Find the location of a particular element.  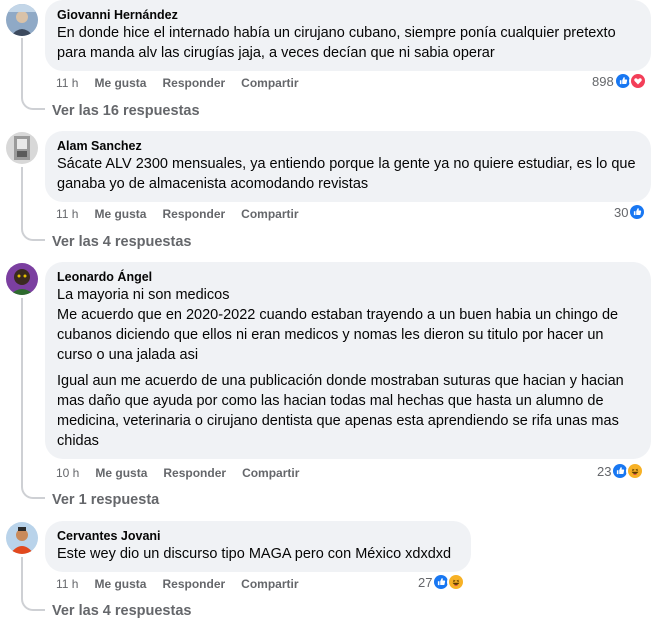

comment-actions: 10 h Me gusta Responder Compartir is located at coordinates (177, 473).